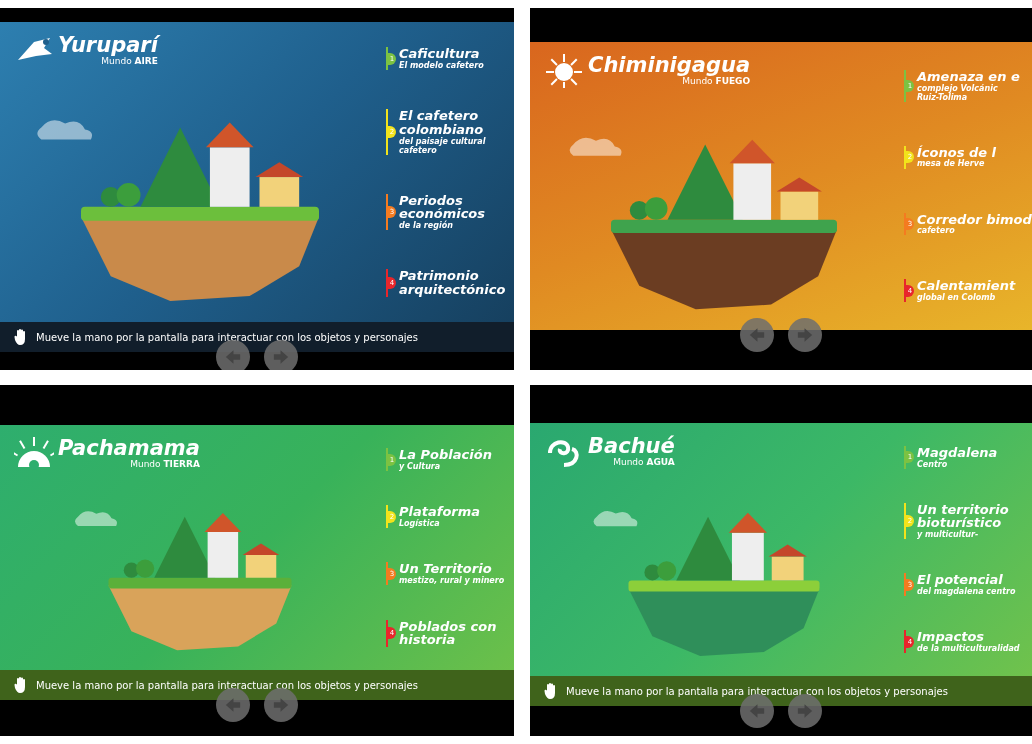  What do you see at coordinates (443, 145) in the screenshot?
I see `menu-item-detail: del paisaje cultural cafetero` at bounding box center [443, 145].